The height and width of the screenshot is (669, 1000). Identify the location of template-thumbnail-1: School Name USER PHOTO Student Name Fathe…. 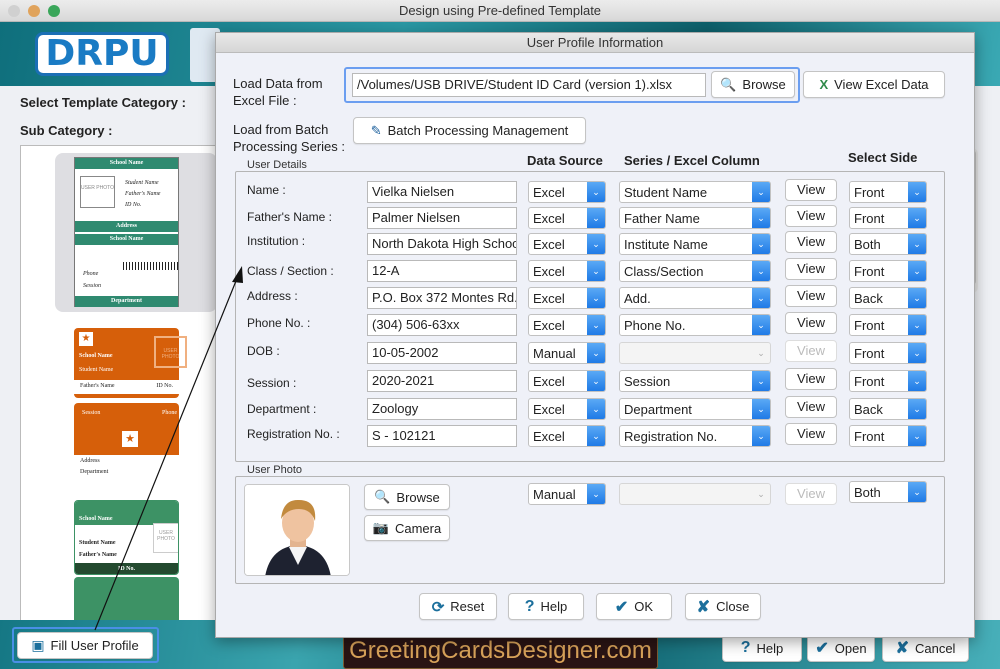
(126, 232).